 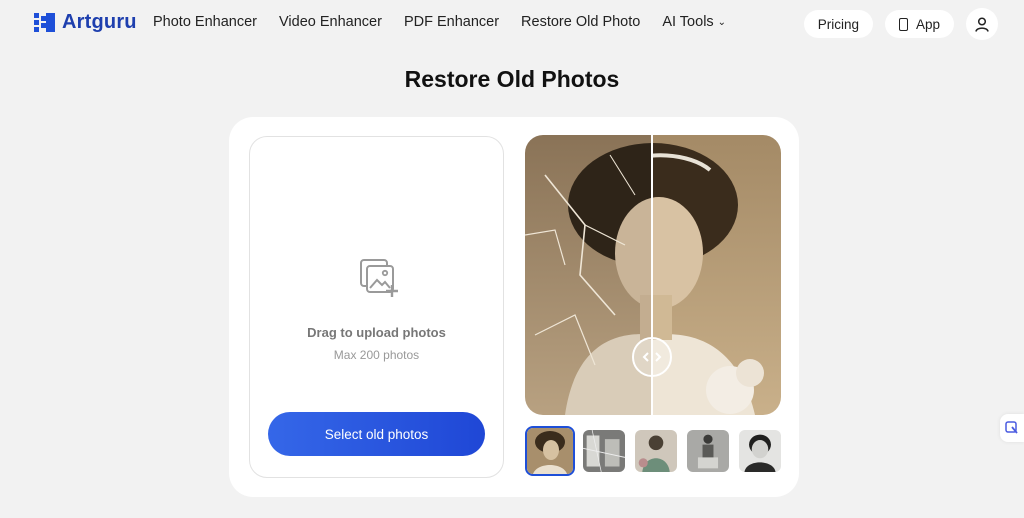 I want to click on brand-name: Artguru, so click(x=99, y=22).